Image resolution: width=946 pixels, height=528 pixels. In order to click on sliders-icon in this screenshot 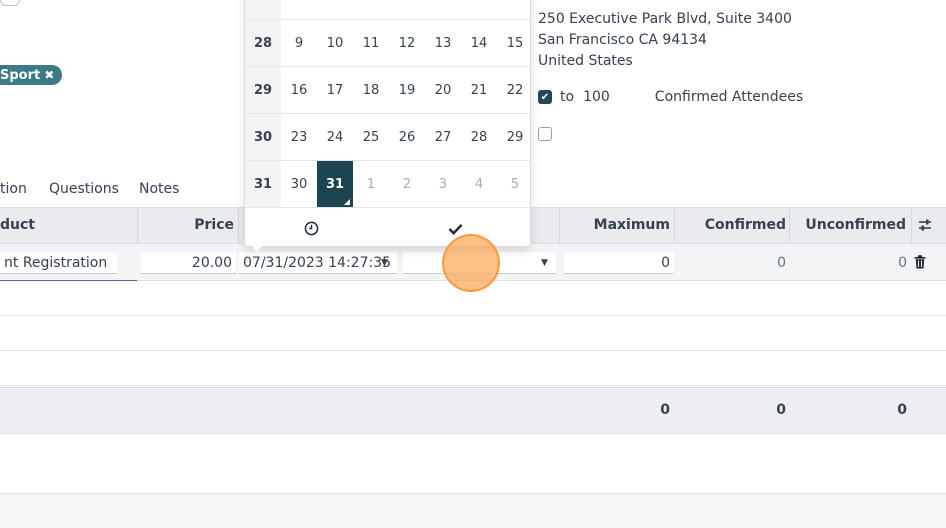, I will do `click(925, 225)`.